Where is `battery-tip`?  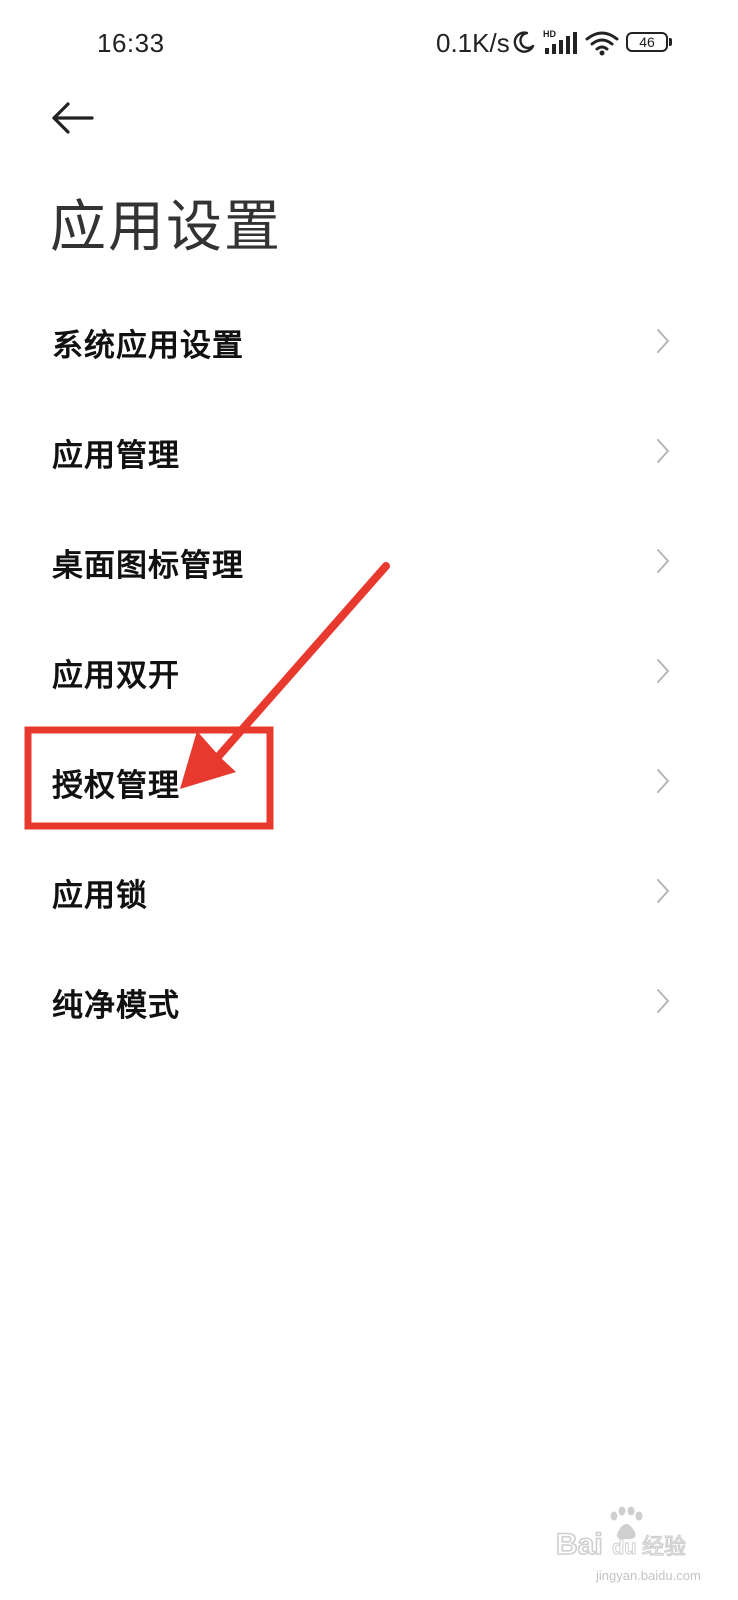 battery-tip is located at coordinates (670, 42).